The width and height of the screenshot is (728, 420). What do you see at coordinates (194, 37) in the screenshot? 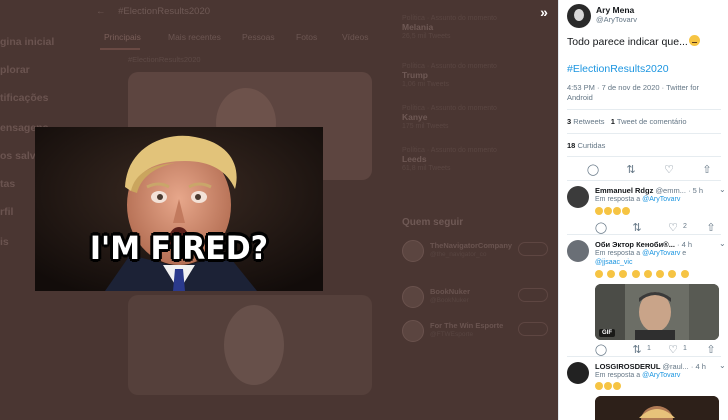
I see `tab-latest: Mais recentes` at bounding box center [194, 37].